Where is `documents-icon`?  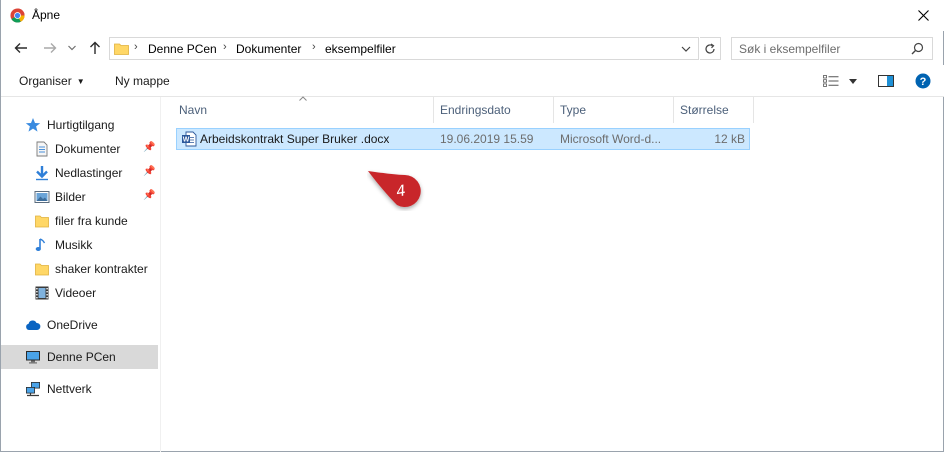 documents-icon is located at coordinates (42, 149).